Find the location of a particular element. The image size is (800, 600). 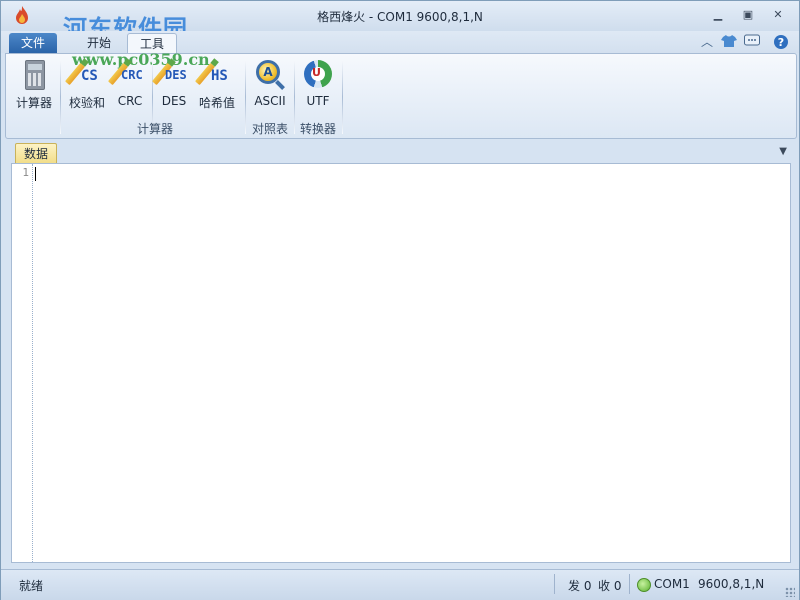

help-icon: ? is located at coordinates (781, 42).